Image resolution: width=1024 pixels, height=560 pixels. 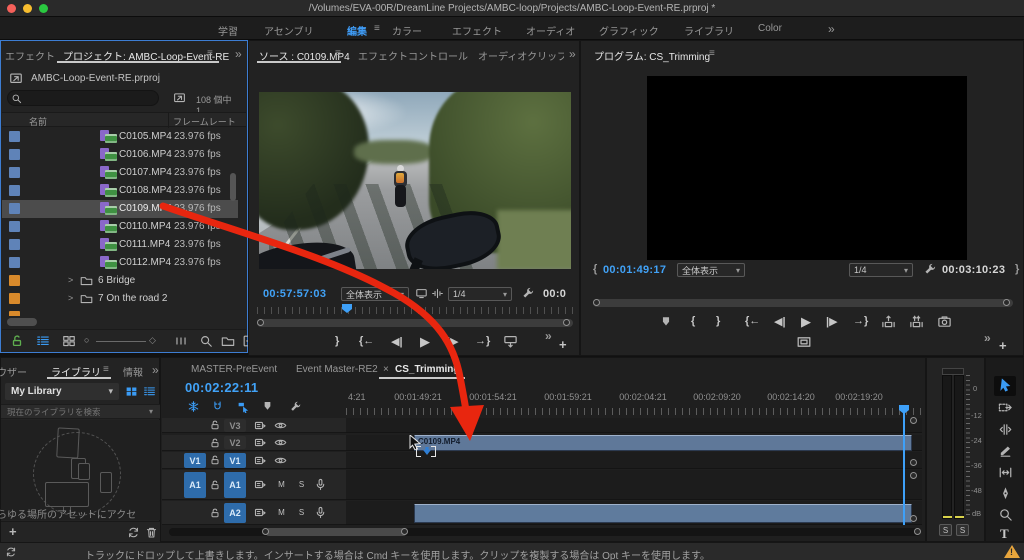 I want to click on library-overflow-icon: », so click(x=155, y=370).